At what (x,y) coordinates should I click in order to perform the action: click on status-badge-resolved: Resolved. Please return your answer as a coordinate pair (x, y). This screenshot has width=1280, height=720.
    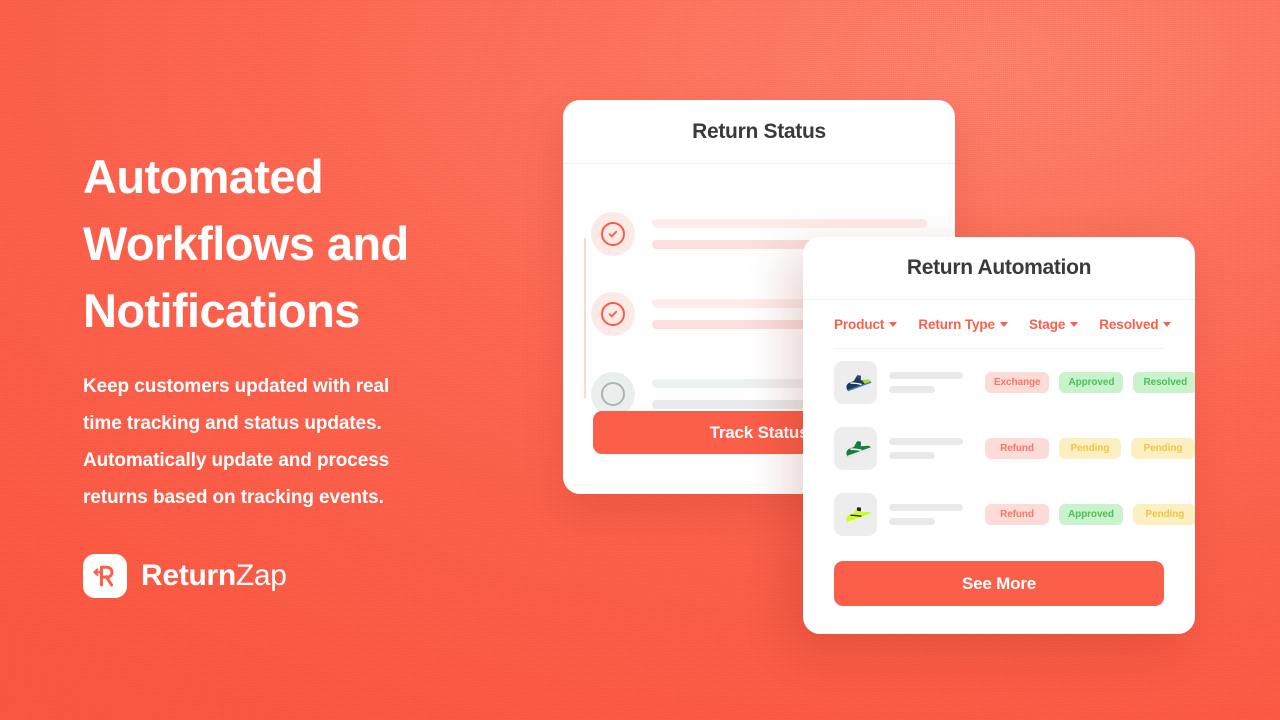
    Looking at the image, I should click on (1164, 382).